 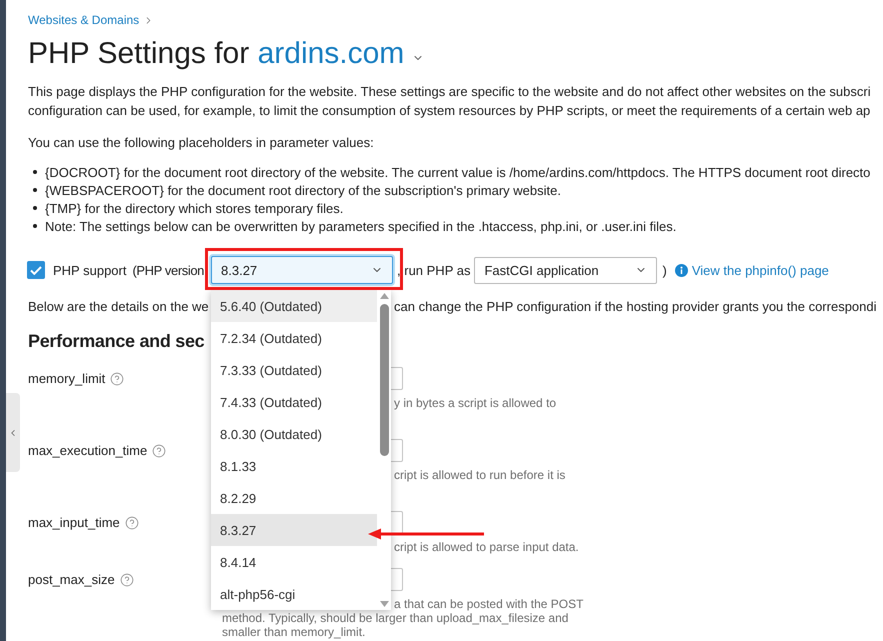 I want to click on dropdown-option: alt-php56-cgi, so click(x=294, y=594).